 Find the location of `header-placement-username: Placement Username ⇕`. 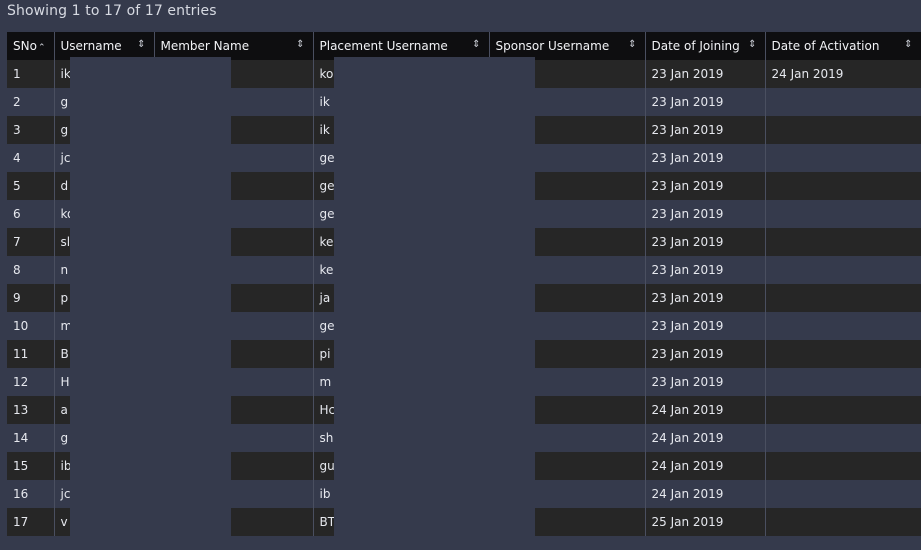

header-placement-username: Placement Username ⇕ is located at coordinates (401, 46).